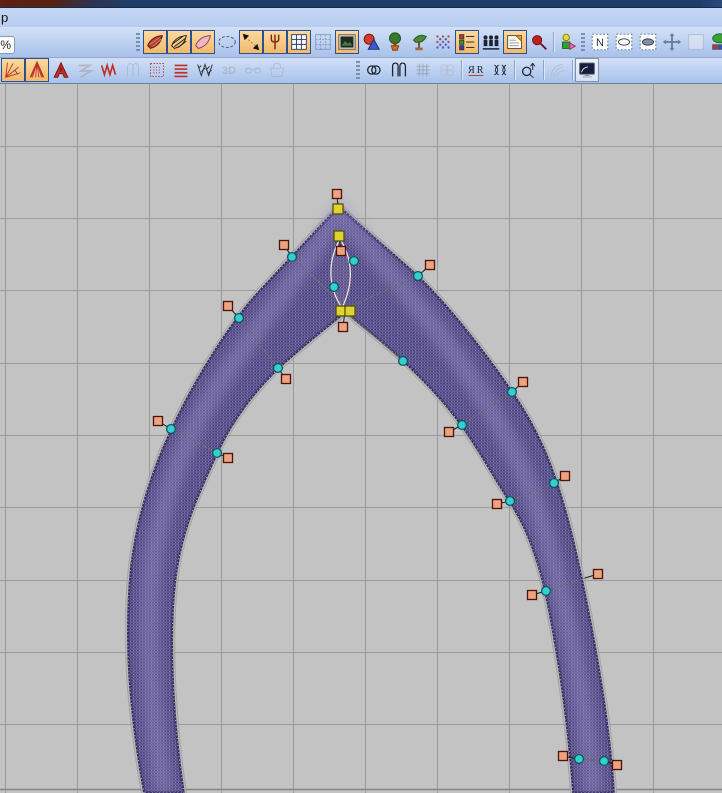  Describe the element at coordinates (419, 42) in the screenshot. I see `plant-icon` at that location.